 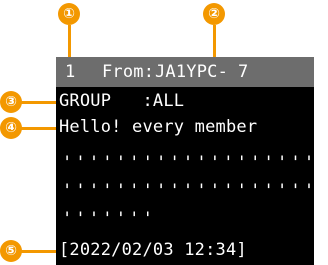 What do you see at coordinates (214, 14) in the screenshot?
I see `callout-2: ②` at bounding box center [214, 14].